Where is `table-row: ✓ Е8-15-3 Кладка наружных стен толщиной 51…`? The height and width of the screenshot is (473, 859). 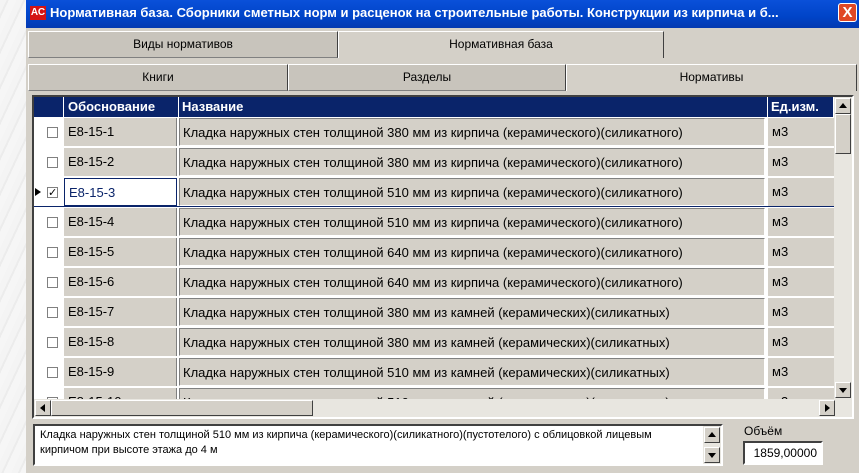 table-row: ✓ Е8-15-3 Кладка наружных стен толщиной 51… is located at coordinates (434, 193).